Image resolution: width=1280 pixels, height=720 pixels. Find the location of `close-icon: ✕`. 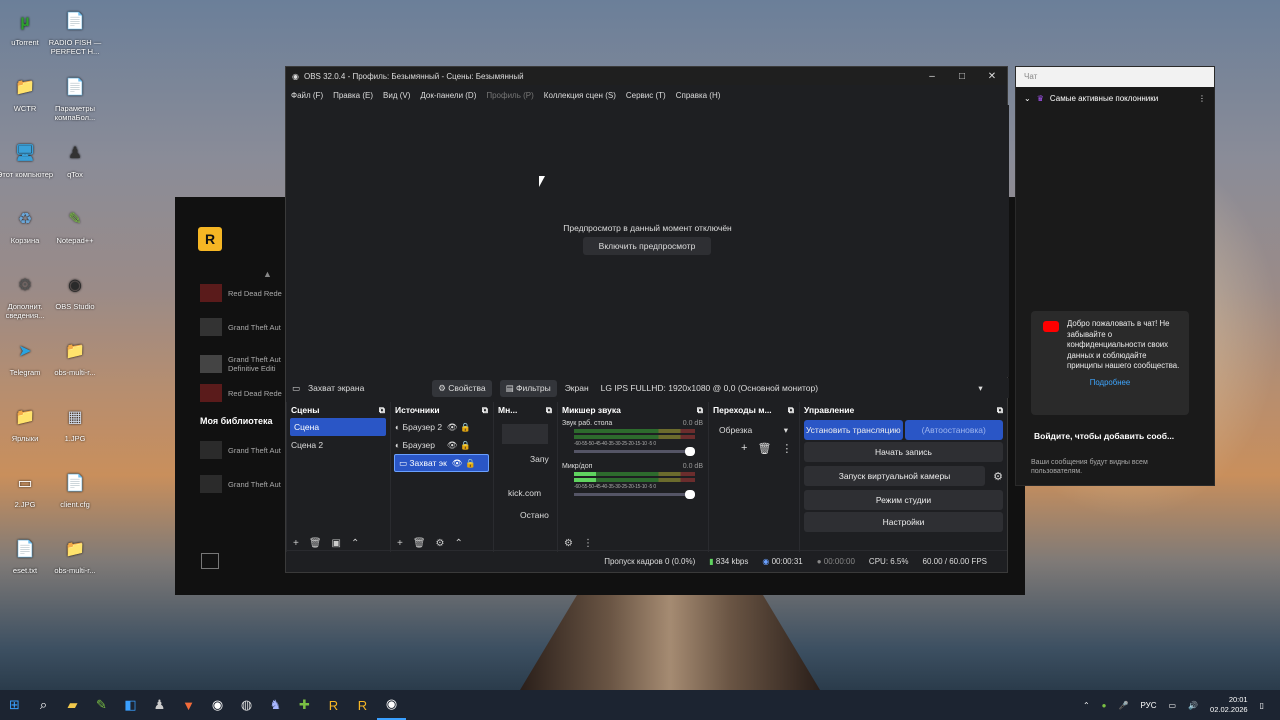

close-icon: ✕ is located at coordinates (992, 76).